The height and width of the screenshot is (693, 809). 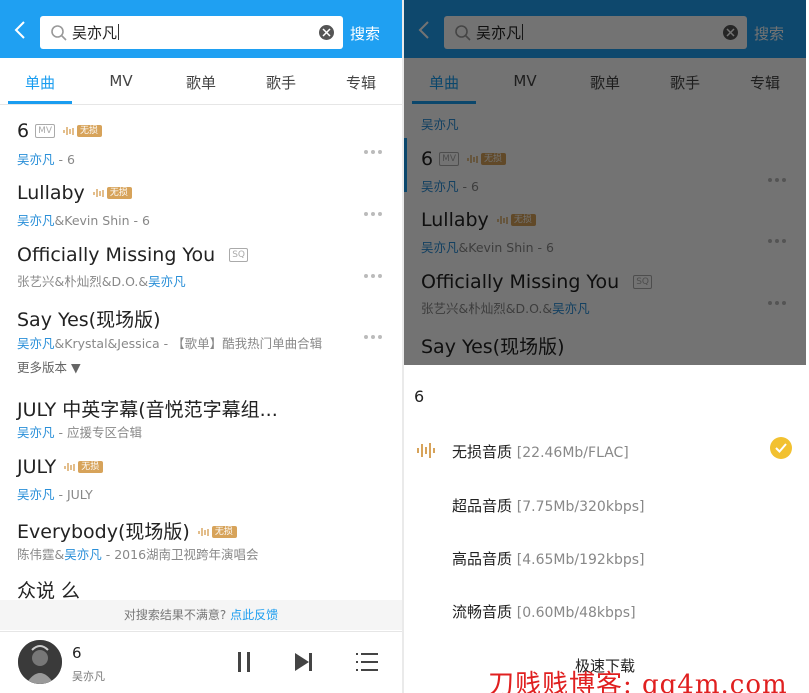 I want to click on song-subtitle: 吴亦凡 - 6, so click(x=46, y=159).